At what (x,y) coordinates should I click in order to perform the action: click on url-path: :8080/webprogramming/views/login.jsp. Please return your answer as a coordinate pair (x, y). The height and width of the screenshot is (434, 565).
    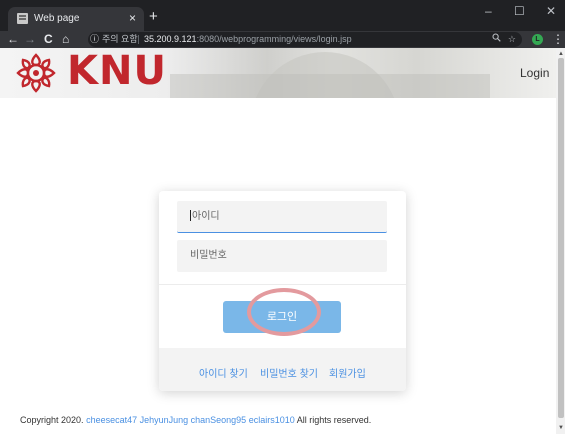
    Looking at the image, I should click on (274, 39).